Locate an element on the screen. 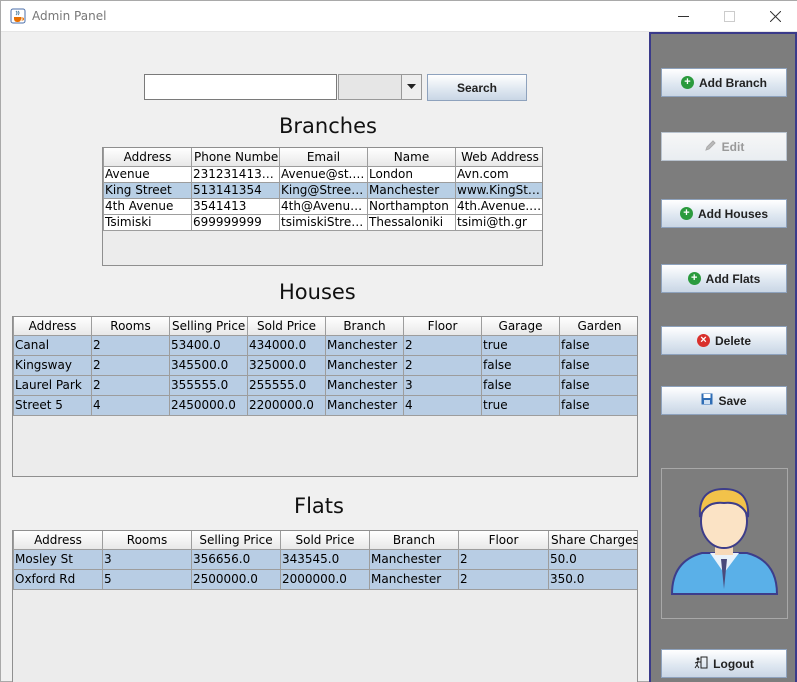 This screenshot has height=682, width=797. table-cell: Canal is located at coordinates (52, 345).